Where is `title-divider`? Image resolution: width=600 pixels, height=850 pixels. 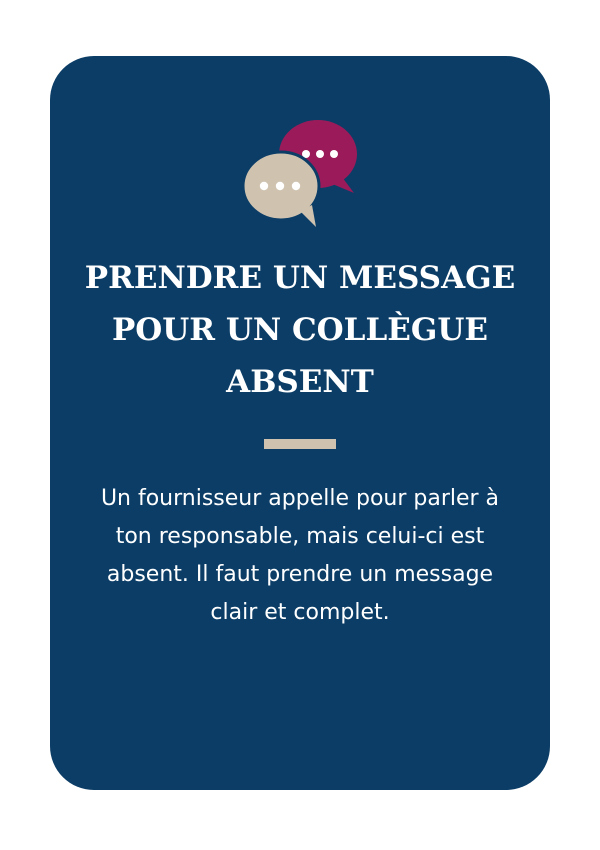
title-divider is located at coordinates (300, 444).